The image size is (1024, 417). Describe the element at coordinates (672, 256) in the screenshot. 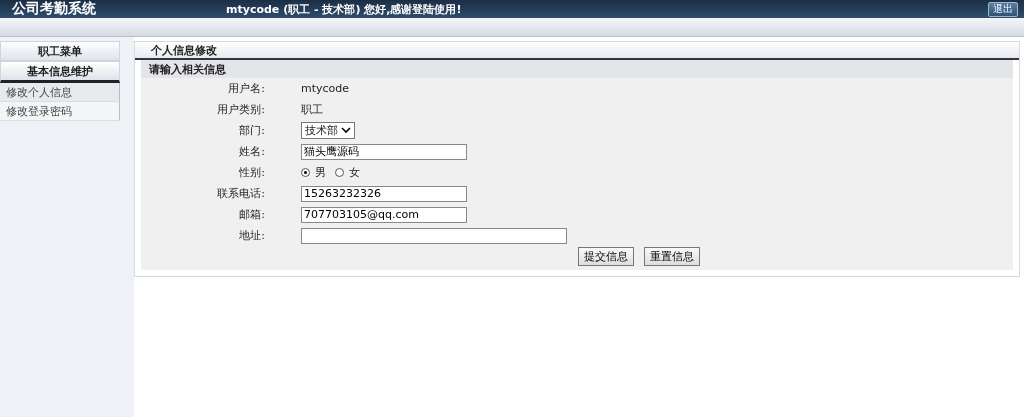

I see `form-button: 重置信息` at that location.